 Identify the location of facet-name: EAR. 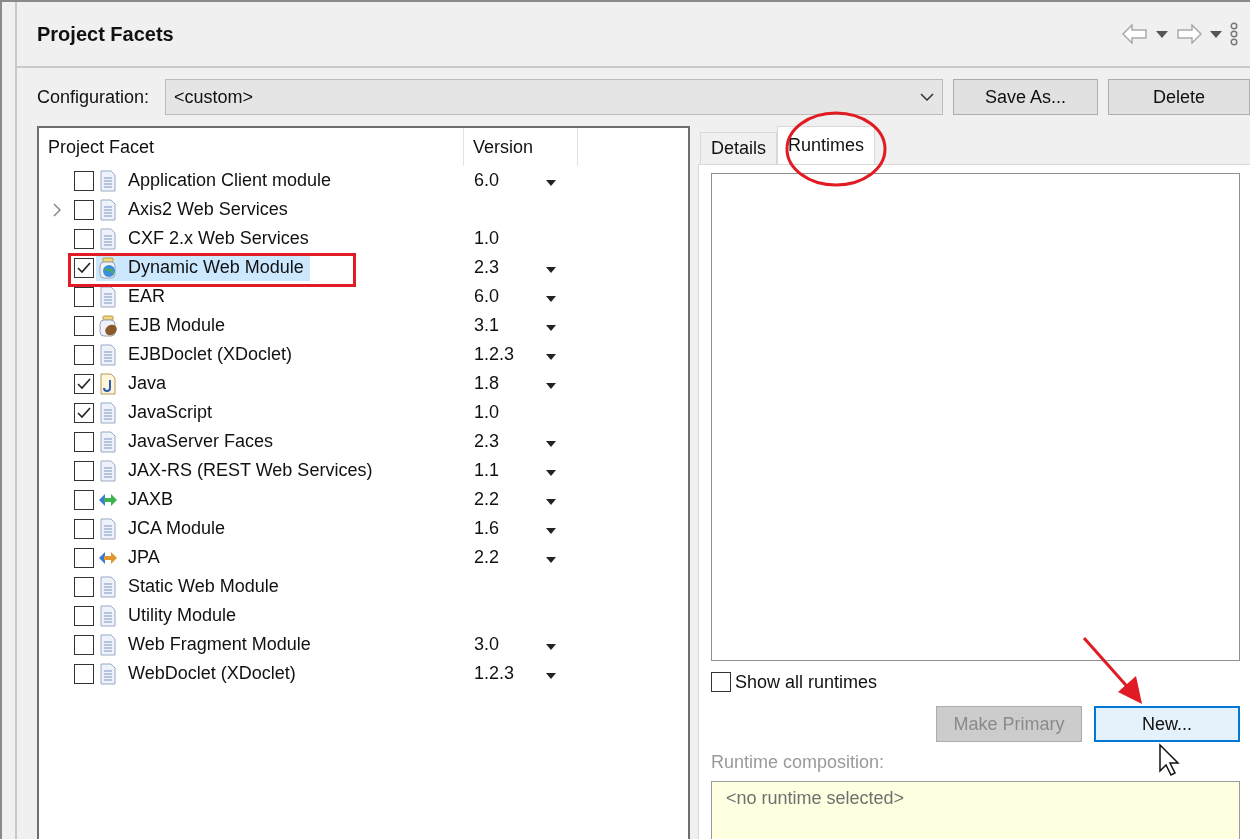
(146, 296).